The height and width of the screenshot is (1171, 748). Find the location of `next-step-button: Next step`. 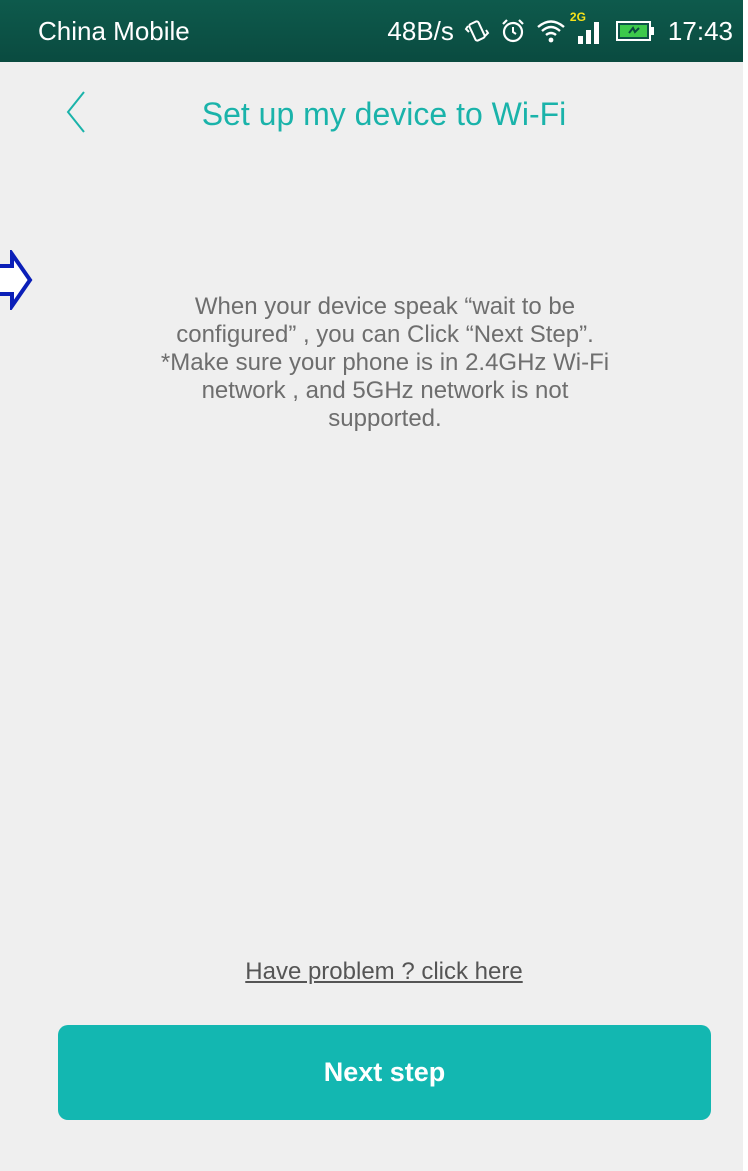

next-step-button: Next step is located at coordinates (384, 1072).